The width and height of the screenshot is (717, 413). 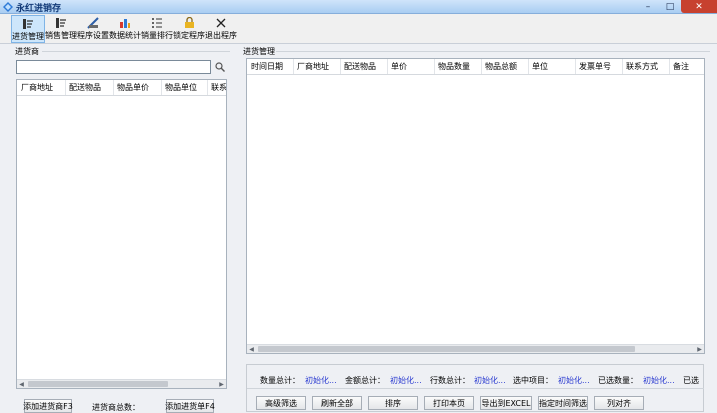 What do you see at coordinates (399, 66) in the screenshot?
I see `column-header: 单价` at bounding box center [399, 66].